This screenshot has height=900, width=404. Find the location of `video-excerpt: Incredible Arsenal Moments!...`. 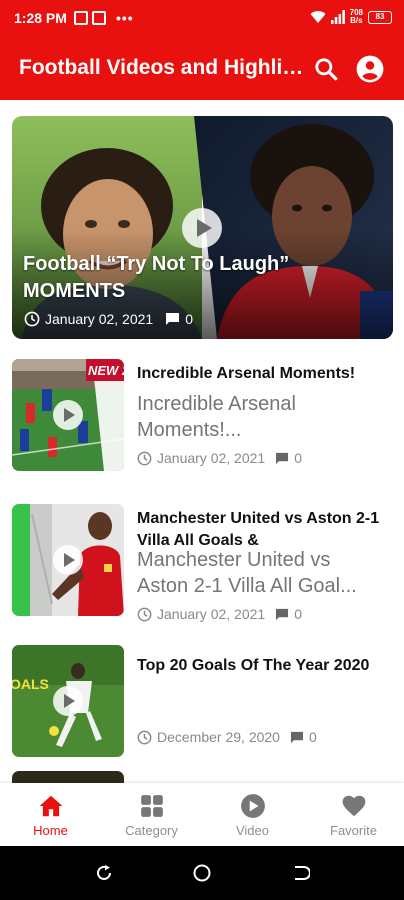

video-excerpt: Incredible Arsenal Moments!... is located at coordinates (216, 417).